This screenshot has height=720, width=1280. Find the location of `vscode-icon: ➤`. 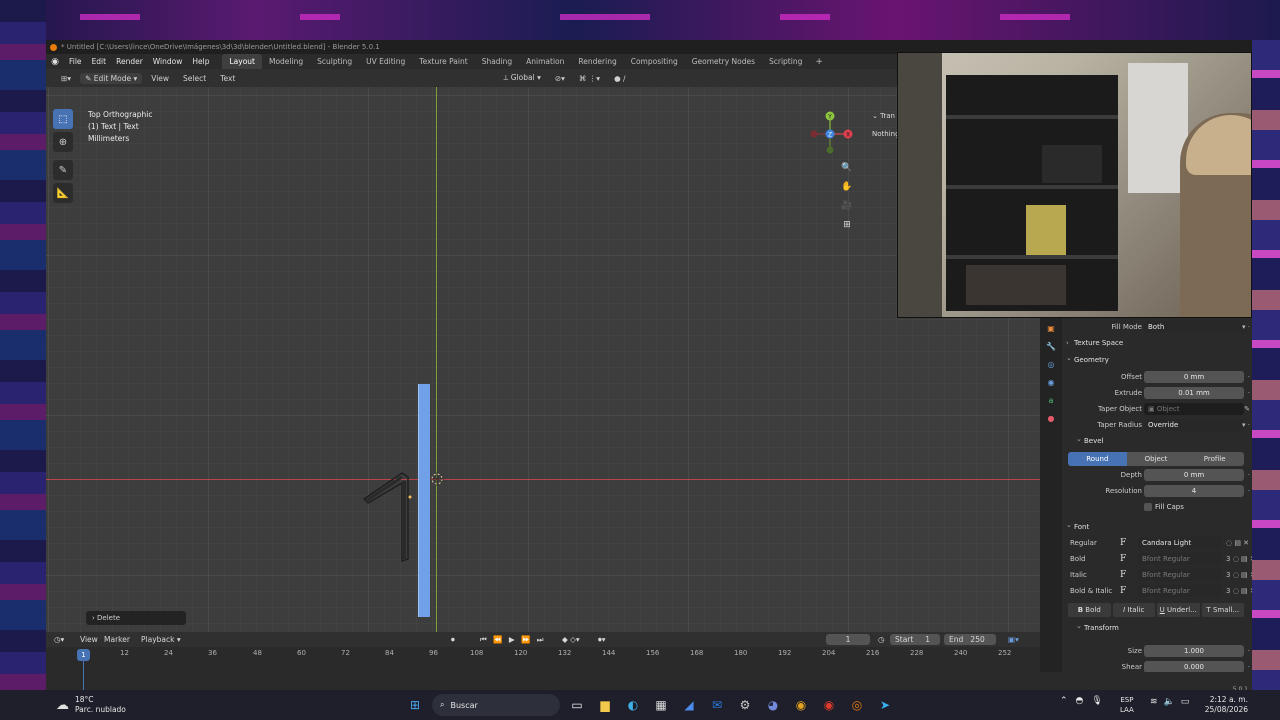

vscode-icon: ➤ is located at coordinates (885, 705).